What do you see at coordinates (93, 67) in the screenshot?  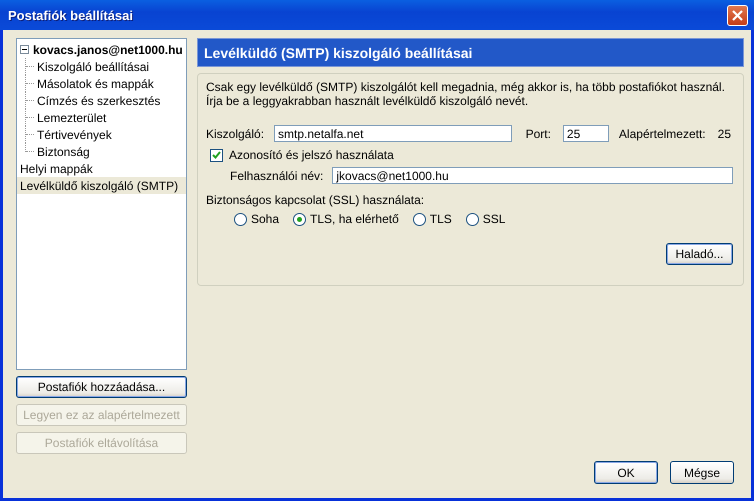 I see `tree-label: Kiszolgáló beállításai` at bounding box center [93, 67].